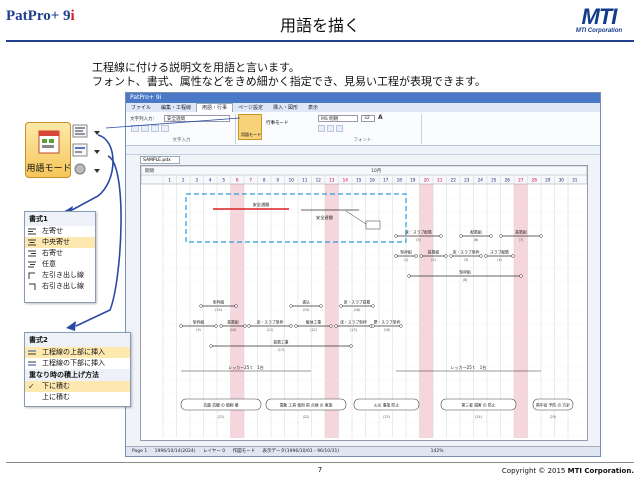 The height and width of the screenshot is (480, 640). Describe the element at coordinates (49, 142) in the screenshot. I see `term-mode-icon` at that location.